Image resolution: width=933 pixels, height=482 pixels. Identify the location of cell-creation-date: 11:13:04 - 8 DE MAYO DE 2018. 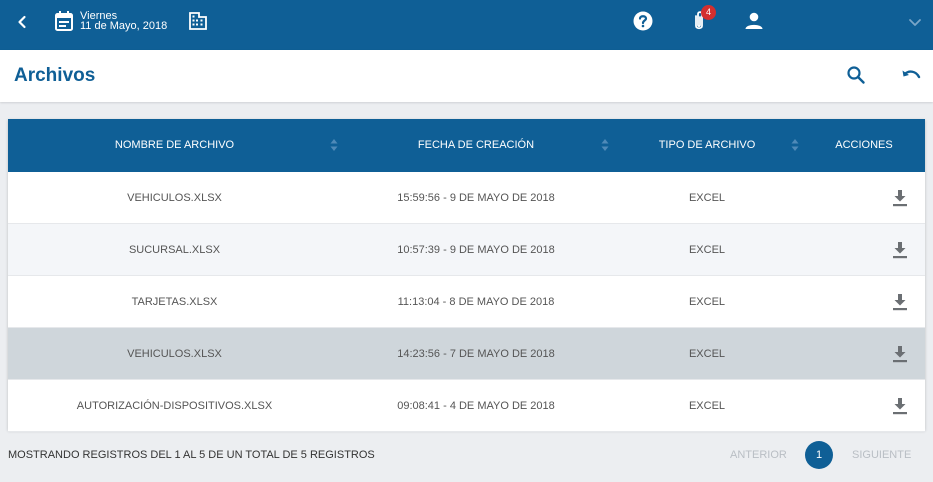
(476, 302).